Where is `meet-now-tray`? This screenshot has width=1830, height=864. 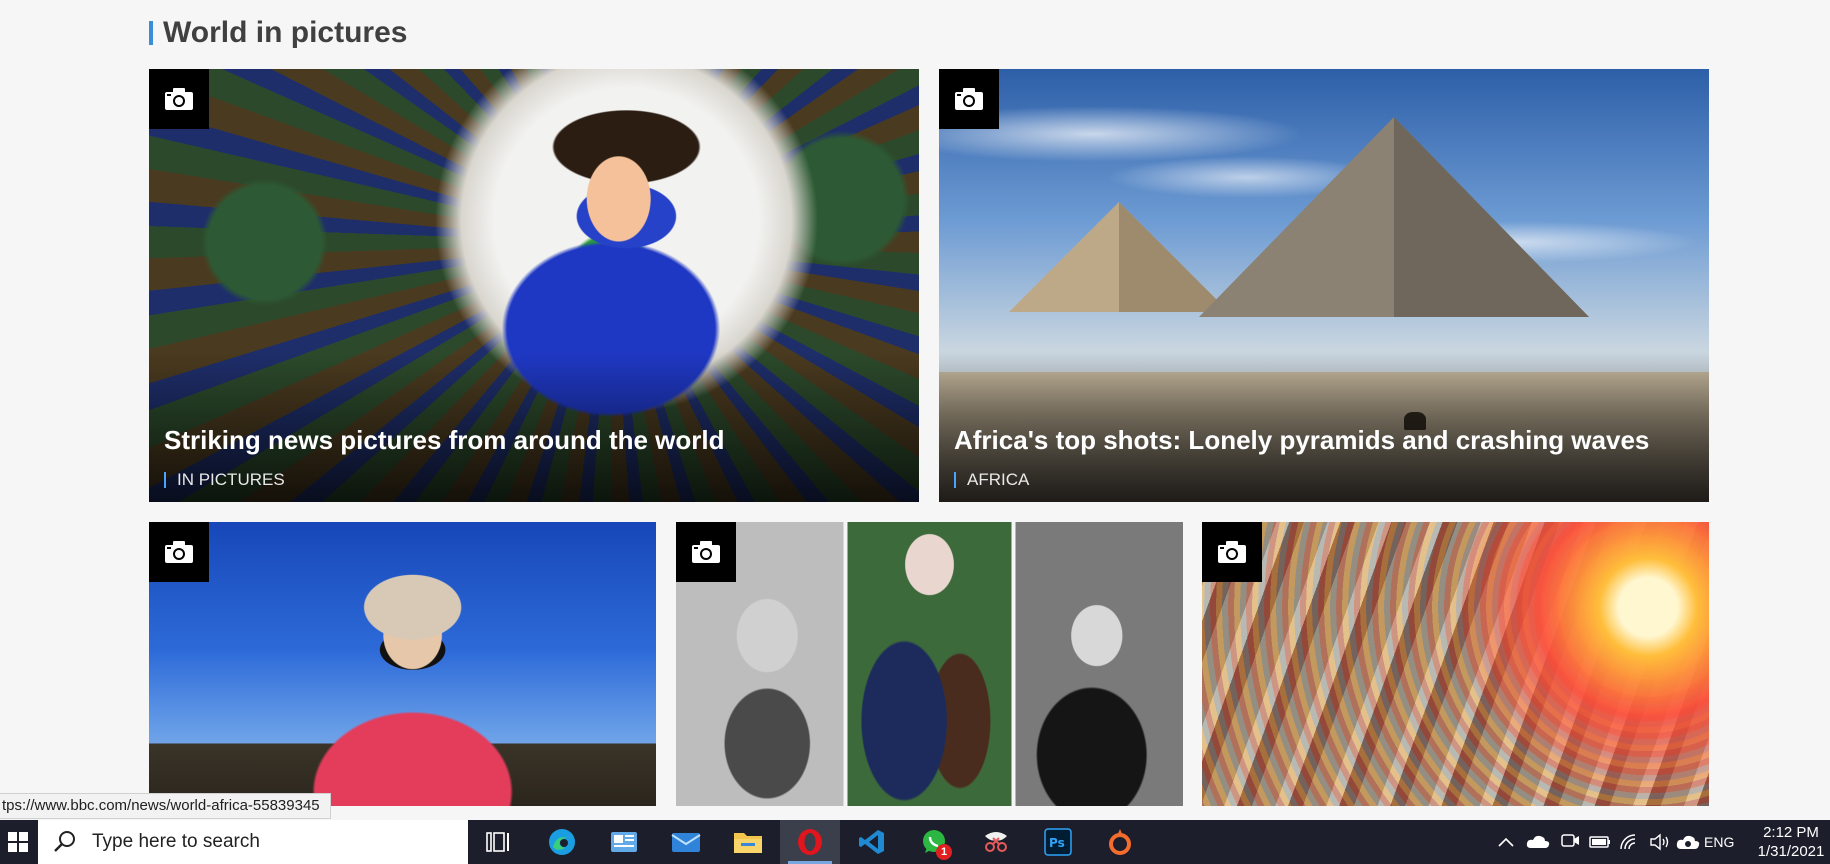 meet-now-tray is located at coordinates (1570, 842).